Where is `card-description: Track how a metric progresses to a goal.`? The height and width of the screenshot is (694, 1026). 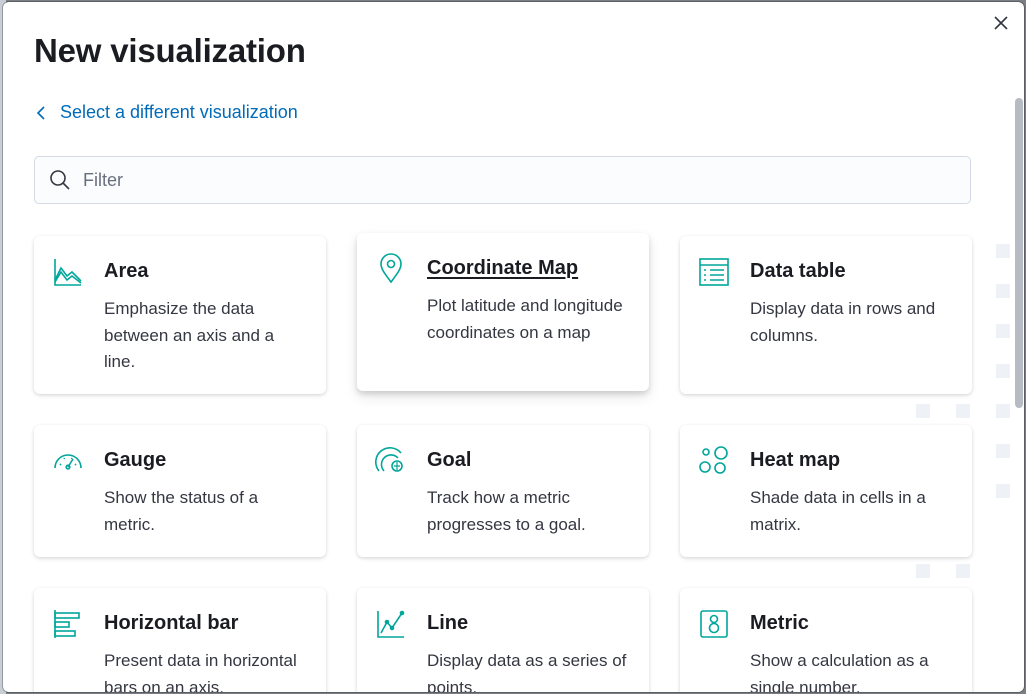 card-description: Track how a metric progresses to a goal. is located at coordinates (506, 511).